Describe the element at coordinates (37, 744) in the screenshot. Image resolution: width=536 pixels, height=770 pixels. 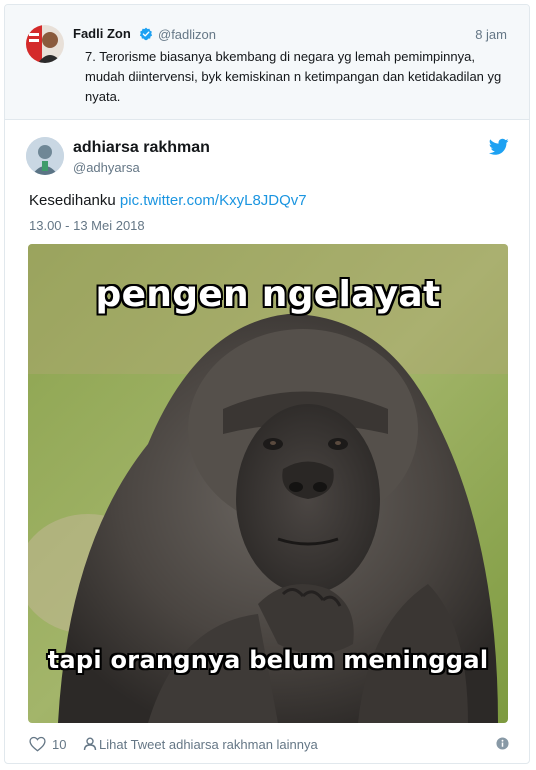
I see `heart-icon` at that location.